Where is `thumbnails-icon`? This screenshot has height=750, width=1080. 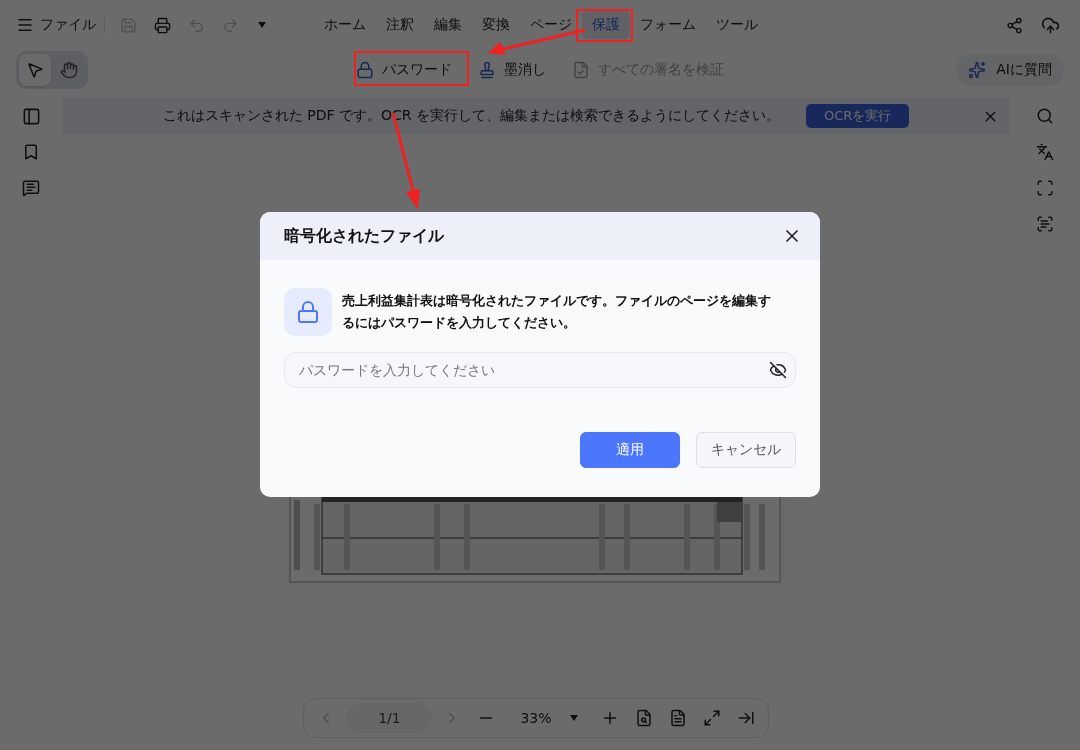
thumbnails-icon is located at coordinates (31, 116).